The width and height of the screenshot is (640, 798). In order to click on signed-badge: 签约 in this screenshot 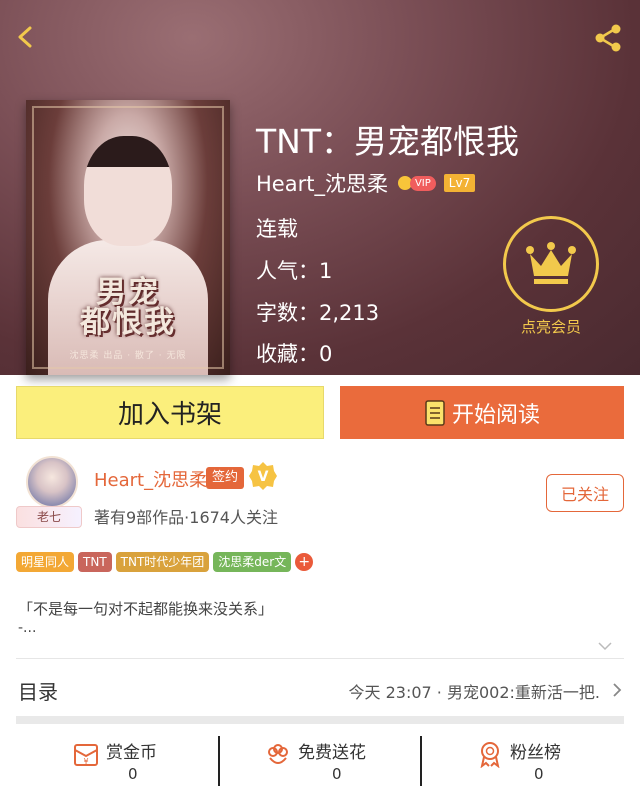, I will do `click(225, 478)`.